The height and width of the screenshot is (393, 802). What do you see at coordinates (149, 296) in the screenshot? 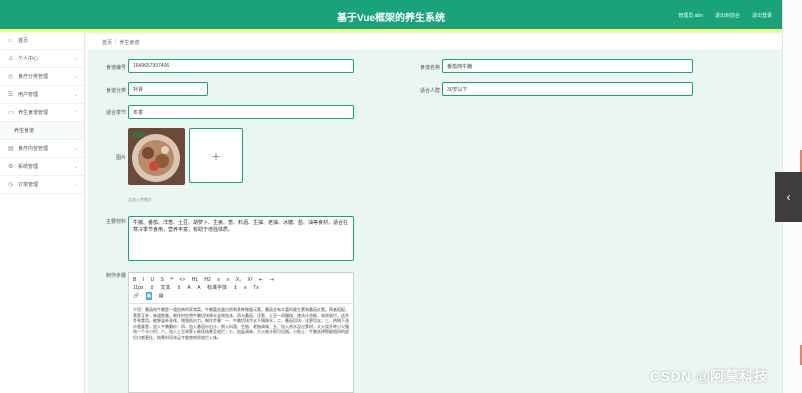
I see `image-icon: ▣` at bounding box center [149, 296].